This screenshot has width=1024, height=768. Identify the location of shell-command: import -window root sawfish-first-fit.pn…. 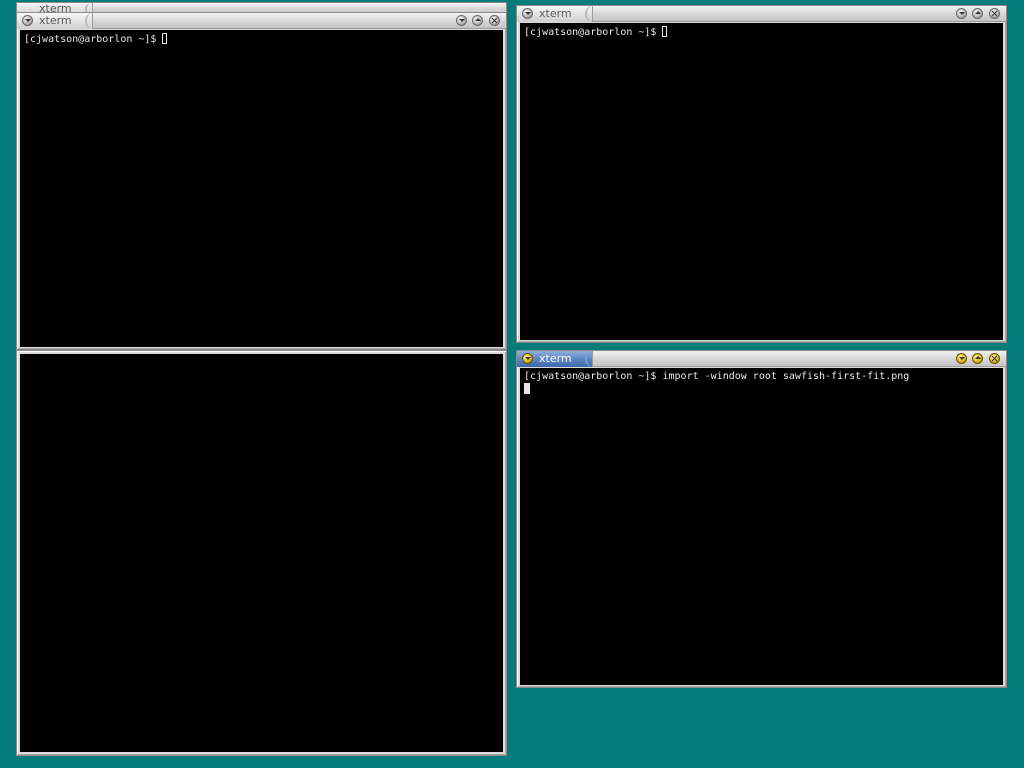
(786, 376).